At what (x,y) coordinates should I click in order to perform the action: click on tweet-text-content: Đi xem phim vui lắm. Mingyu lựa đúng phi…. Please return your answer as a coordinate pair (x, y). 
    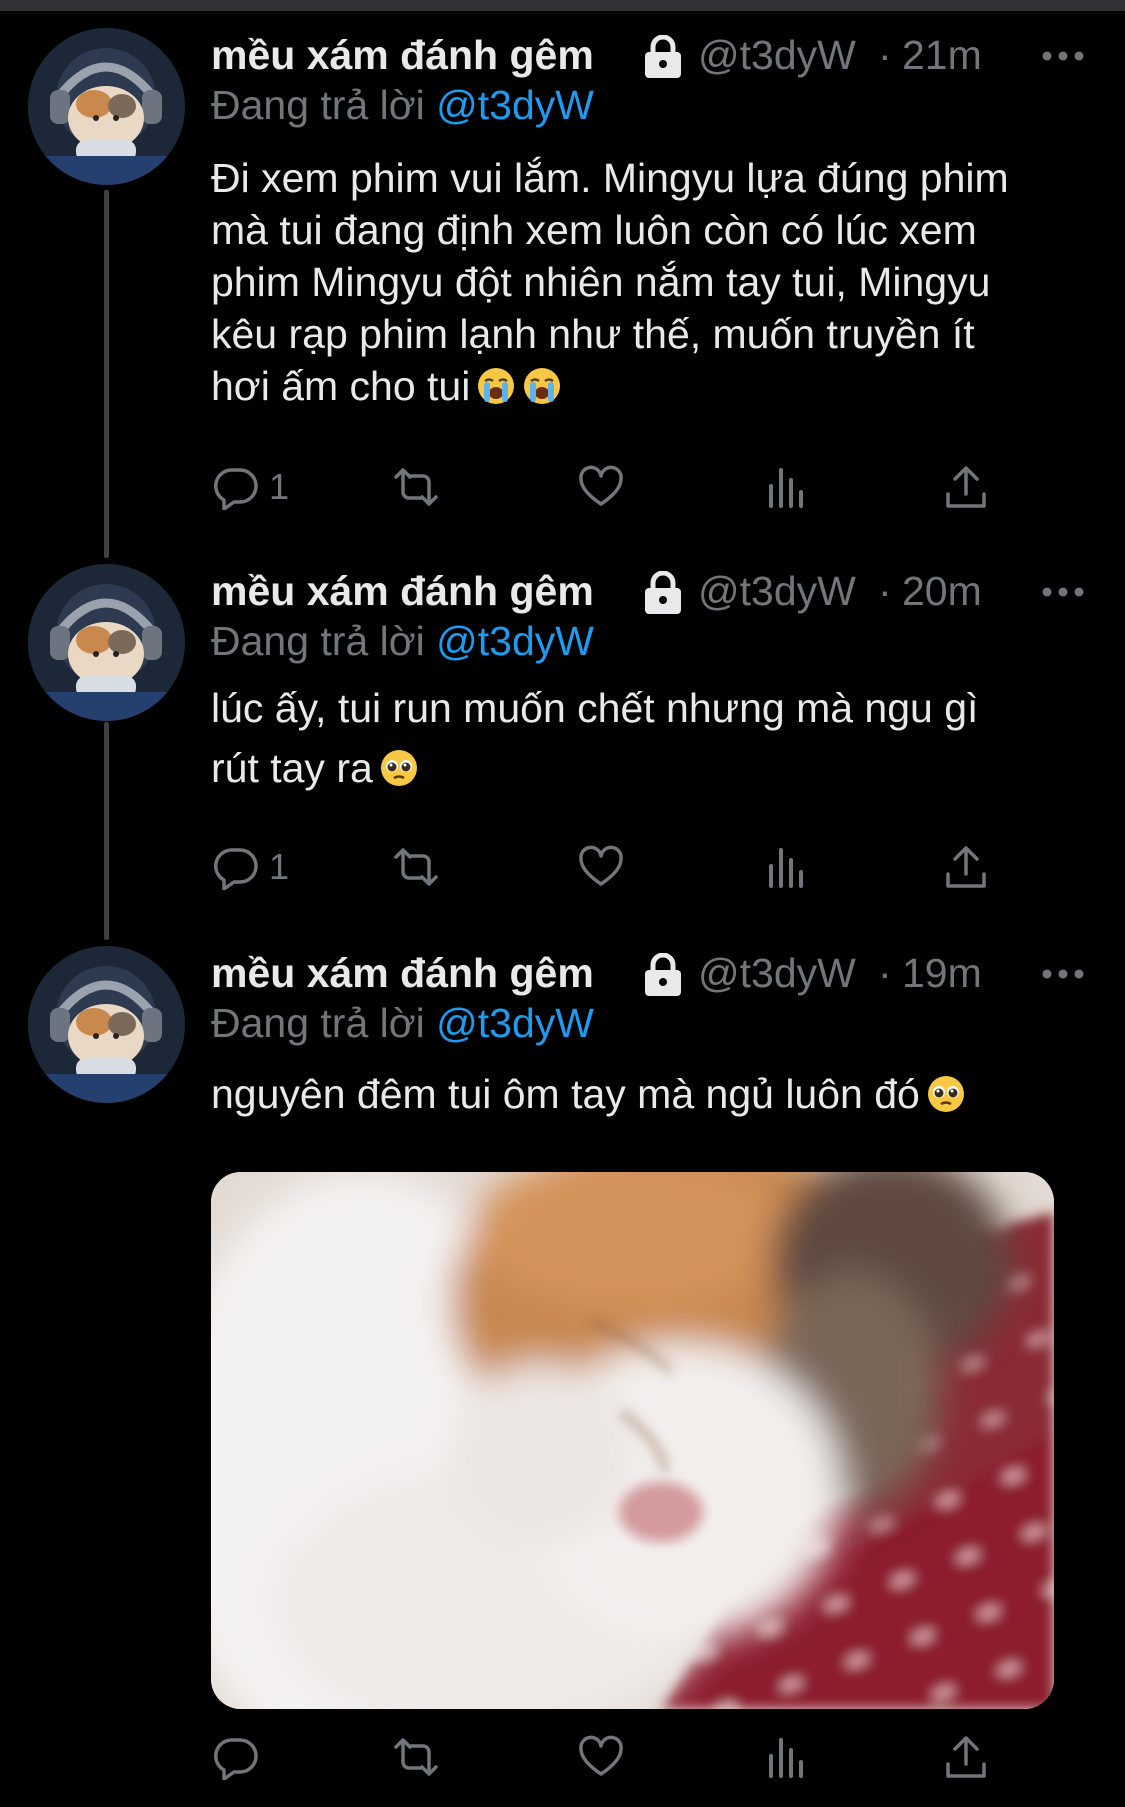
    Looking at the image, I should click on (610, 282).